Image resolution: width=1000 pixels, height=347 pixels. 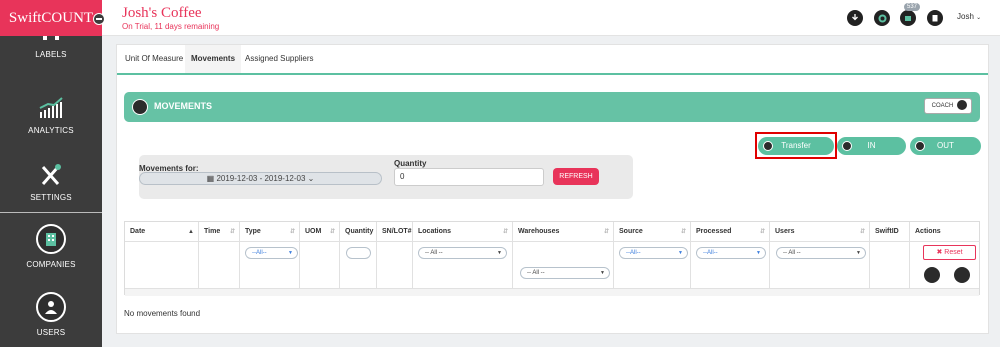 What do you see at coordinates (51, 18) in the screenshot?
I see `brand-logo: SwiftCOUNT` at bounding box center [51, 18].